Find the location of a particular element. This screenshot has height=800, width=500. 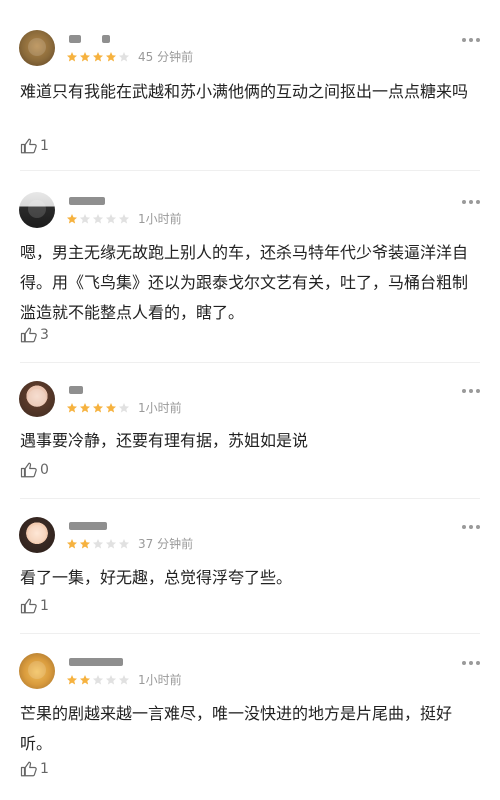

comment-text: 看了一集，好无趣，总觉得浮夸了些。 is located at coordinates (156, 577).